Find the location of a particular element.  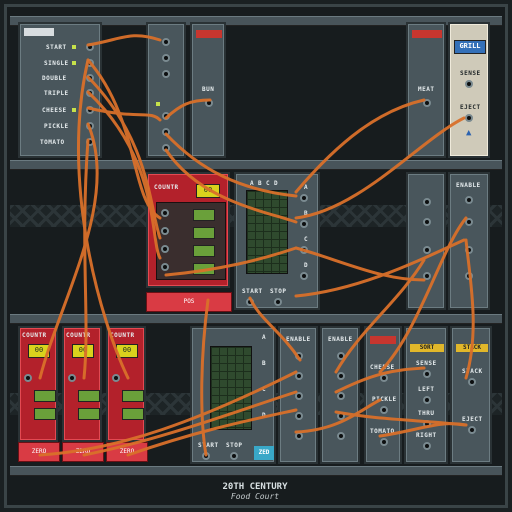

tomato-jack is located at coordinates (384, 442).